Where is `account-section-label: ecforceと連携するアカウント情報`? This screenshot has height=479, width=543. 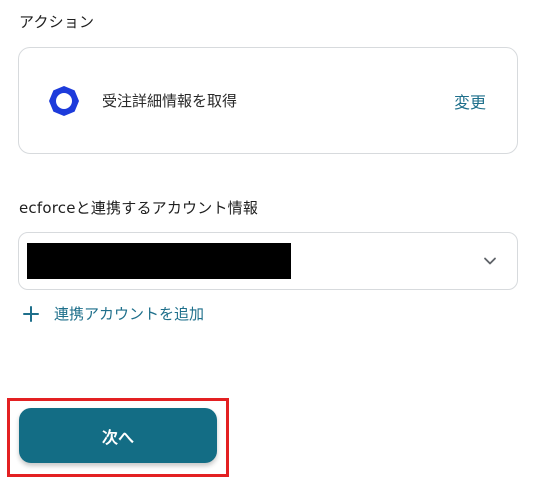
account-section-label: ecforceと連携するアカウント情報 is located at coordinates (139, 208).